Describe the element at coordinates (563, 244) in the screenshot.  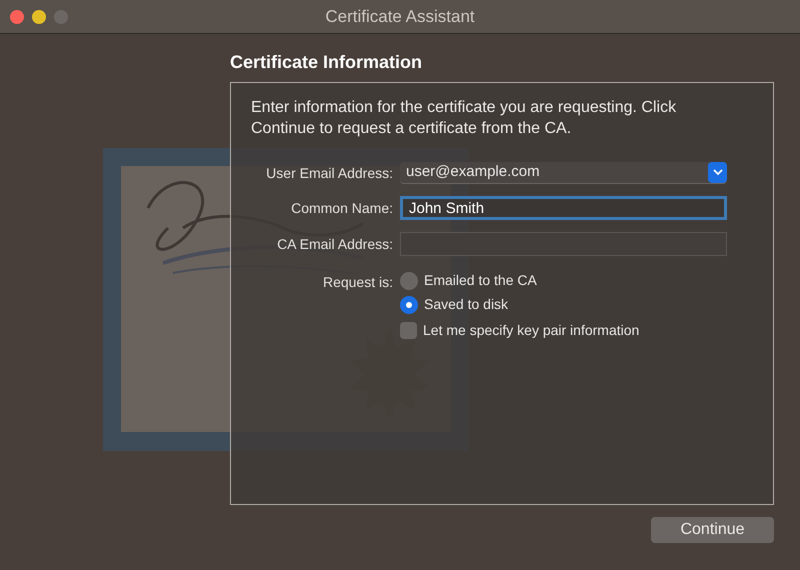
I see `text-field` at that location.